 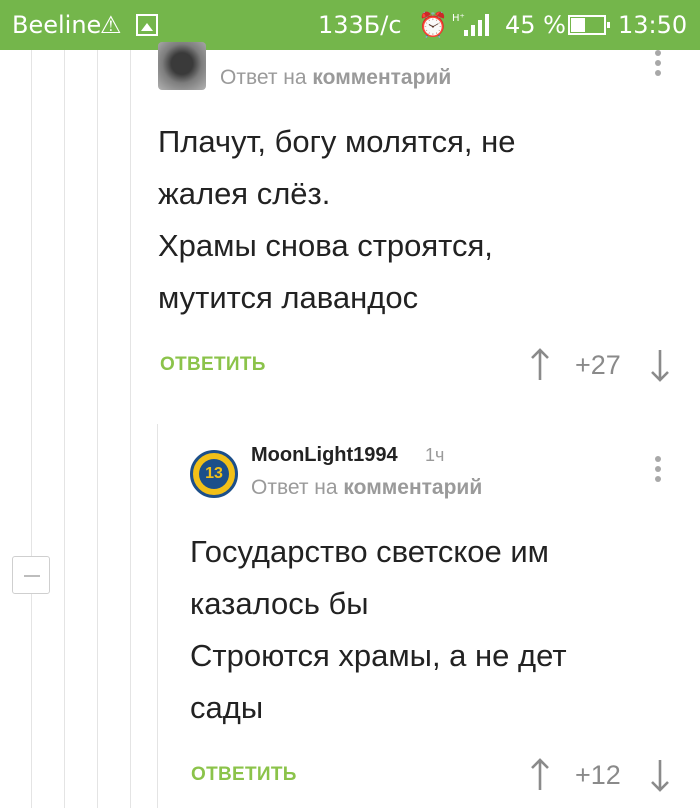 What do you see at coordinates (244, 193) in the screenshot?
I see `comment-line: жалея слёз.` at bounding box center [244, 193].